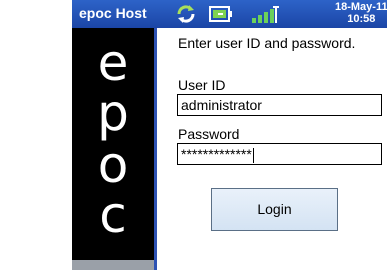 Image resolution: width=390 pixels, height=270 pixels. Describe the element at coordinates (113, 215) in the screenshot. I see `logo-letter-c: c` at that location.